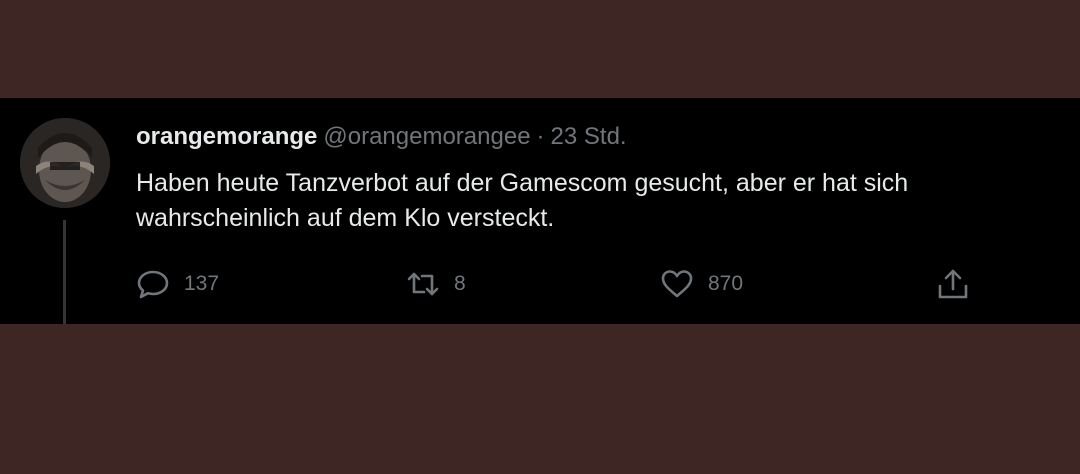 Image resolution: width=1080 pixels, height=474 pixels. Describe the element at coordinates (202, 283) in the screenshot. I see `reply-count: 137` at that location.